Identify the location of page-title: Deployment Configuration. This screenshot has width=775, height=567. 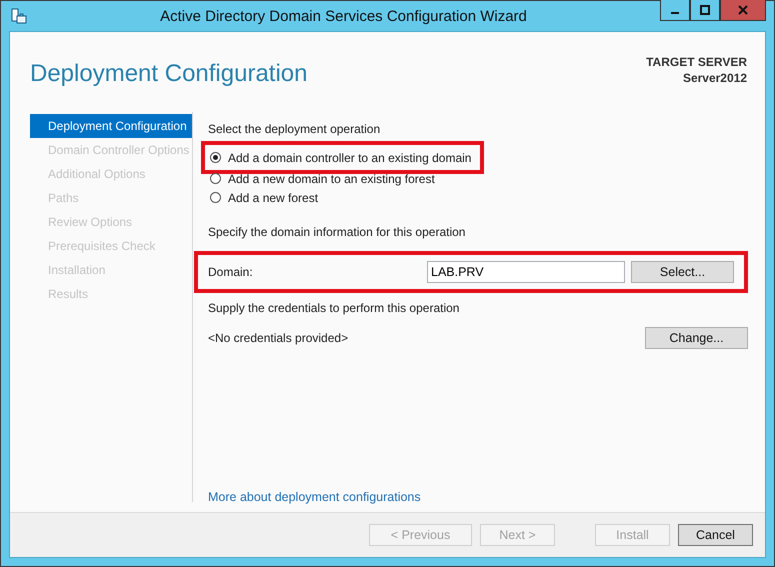
(169, 74).